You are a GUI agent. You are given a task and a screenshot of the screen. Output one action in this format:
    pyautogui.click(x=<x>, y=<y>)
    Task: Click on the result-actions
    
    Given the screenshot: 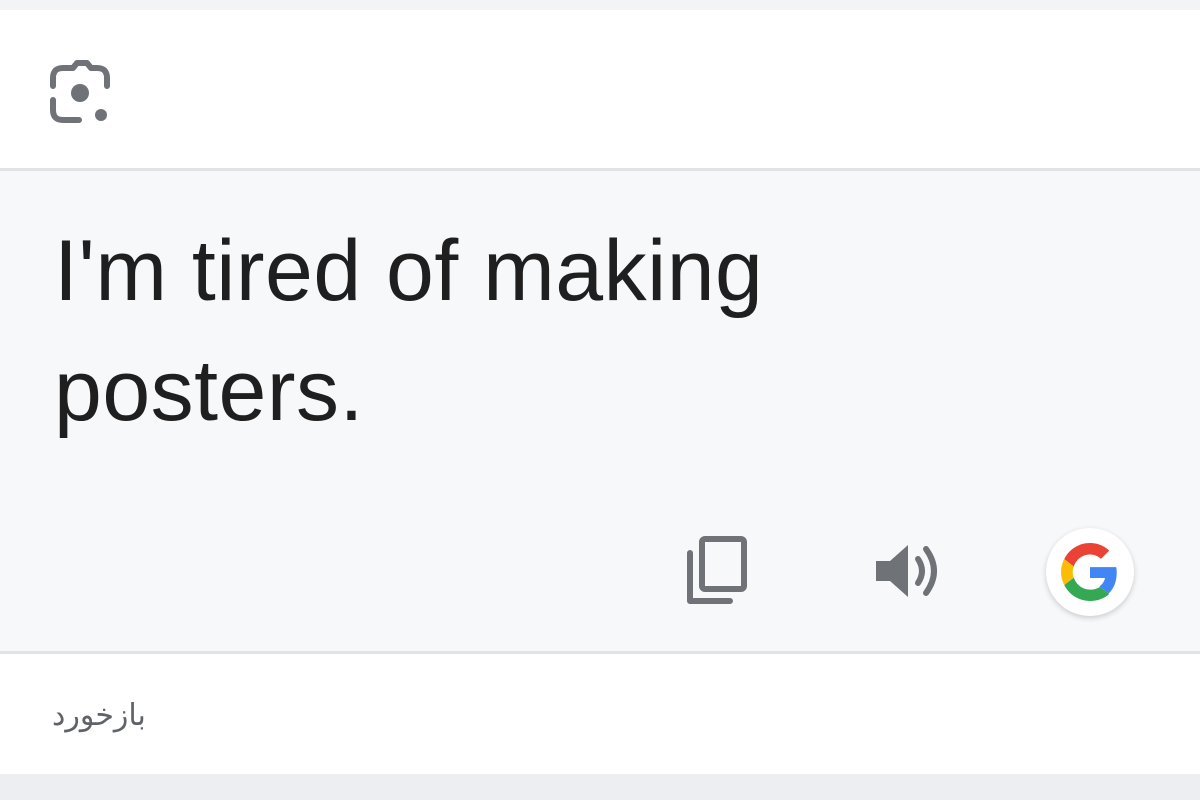 What is the action you would take?
    pyautogui.click(x=600, y=573)
    